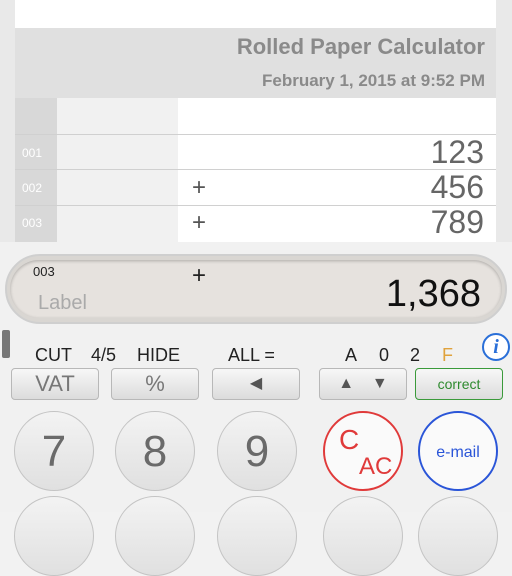 This screenshot has height=576, width=512. What do you see at coordinates (158, 355) in the screenshot?
I see `hide-label: HIDE` at bounding box center [158, 355].